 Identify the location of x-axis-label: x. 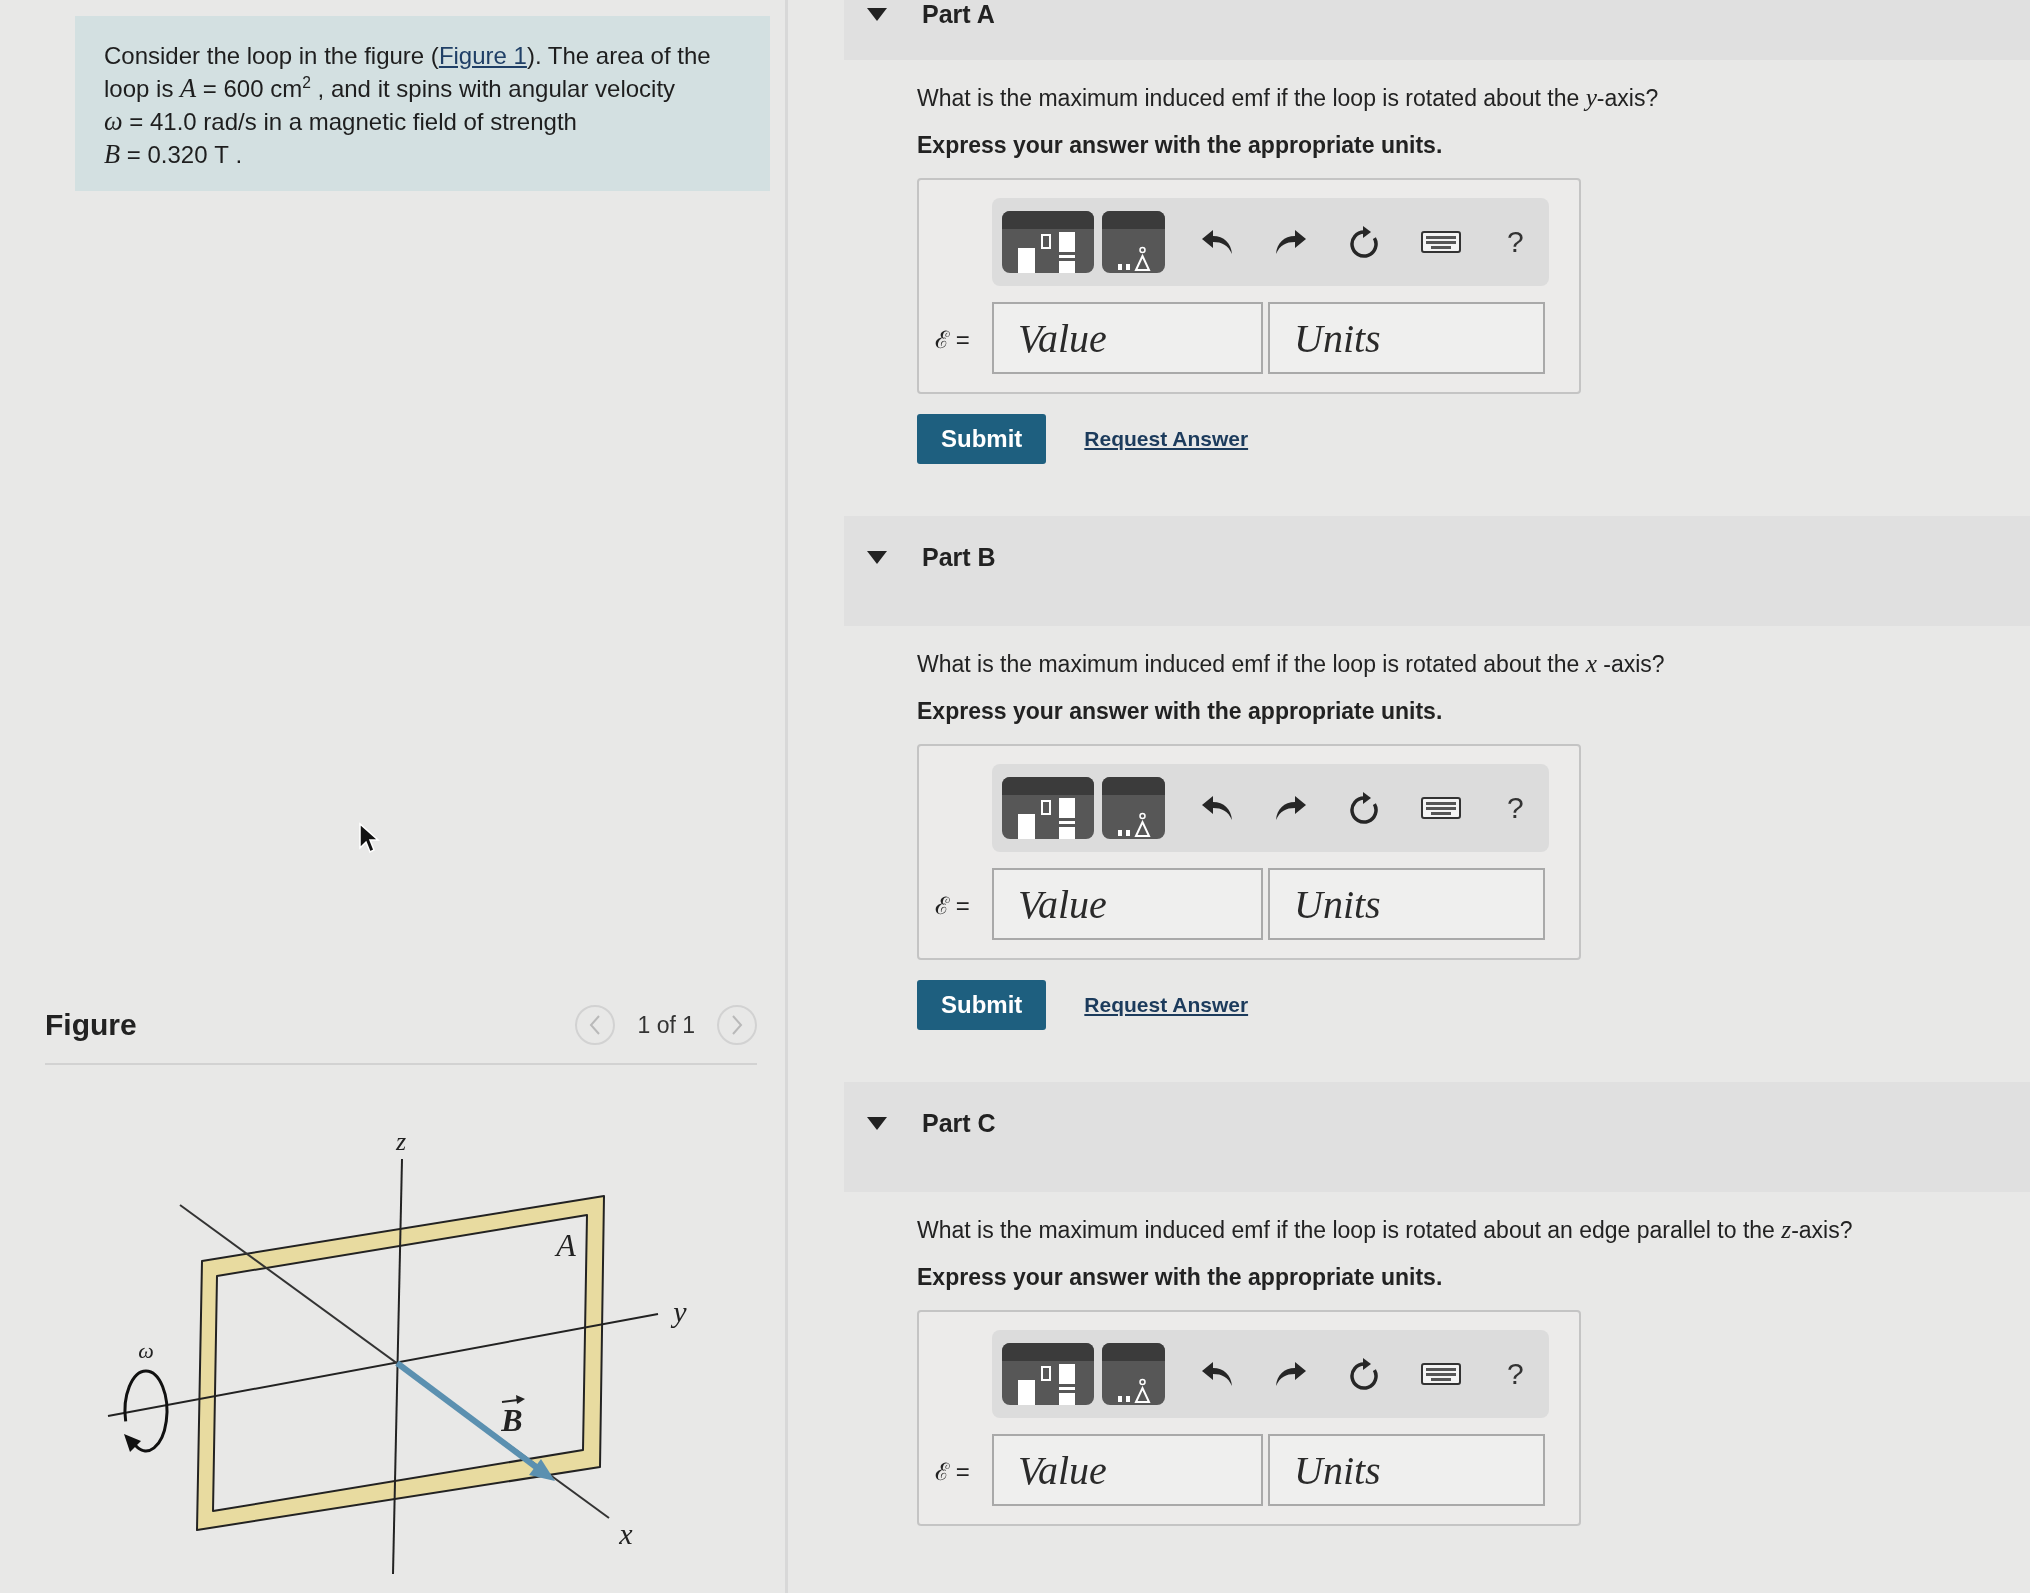
(626, 1533).